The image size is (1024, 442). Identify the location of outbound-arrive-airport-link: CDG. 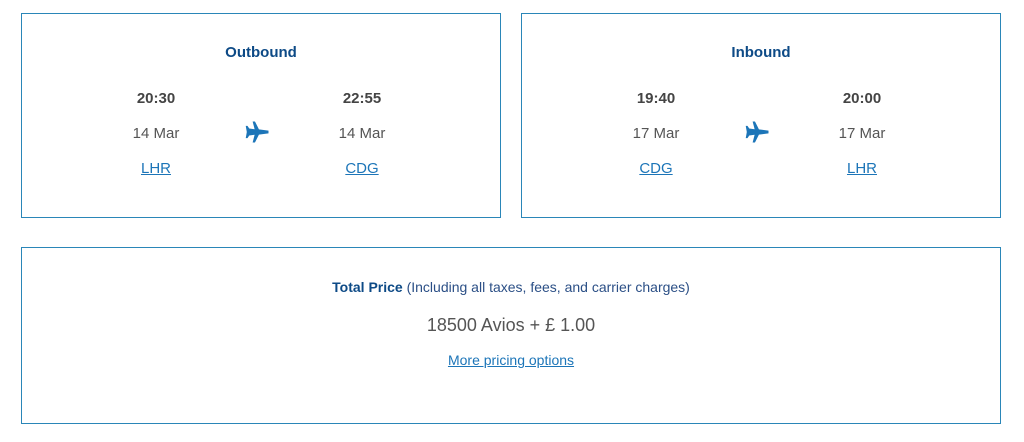
(361, 169).